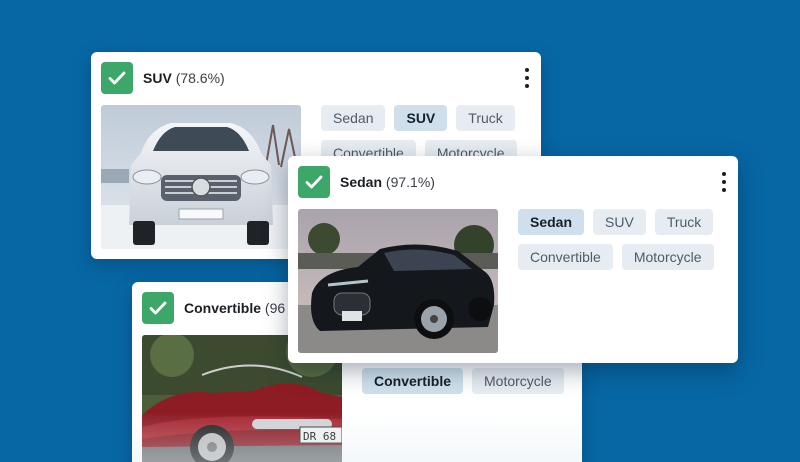  I want to click on class-label: Sedan, so click(361, 182).